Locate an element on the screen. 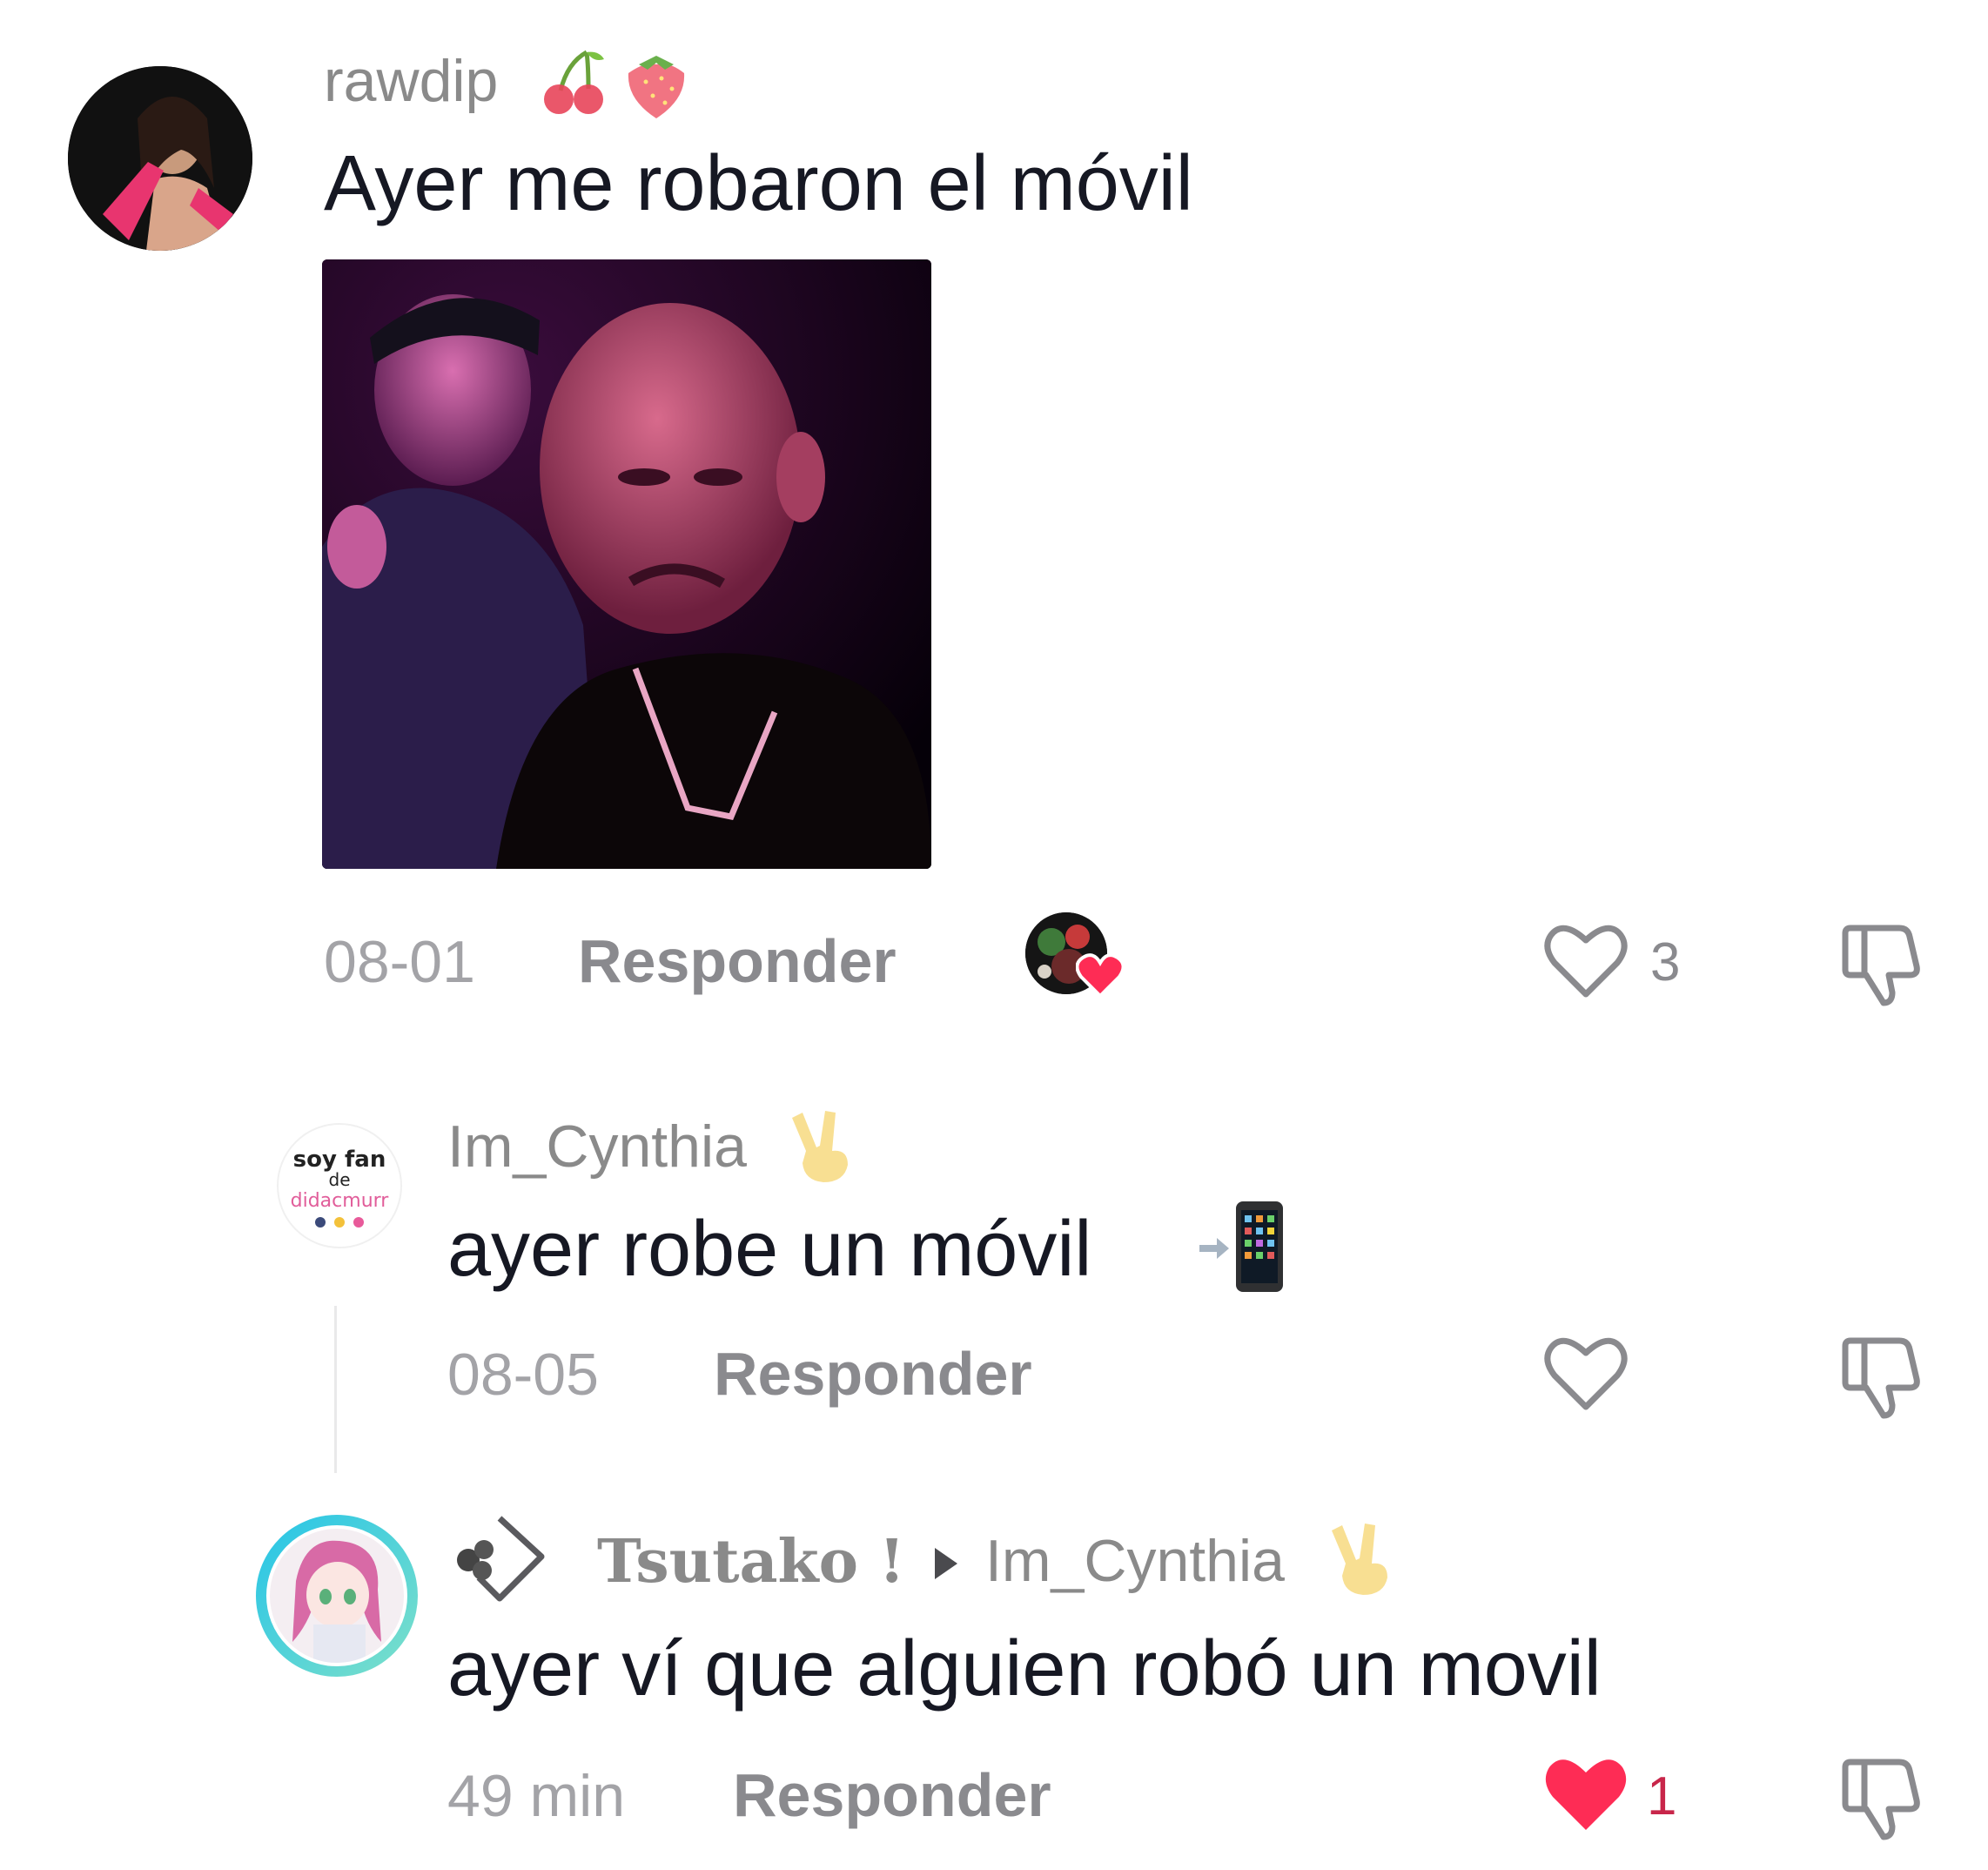  reply-arrow-icon is located at coordinates (946, 1563).